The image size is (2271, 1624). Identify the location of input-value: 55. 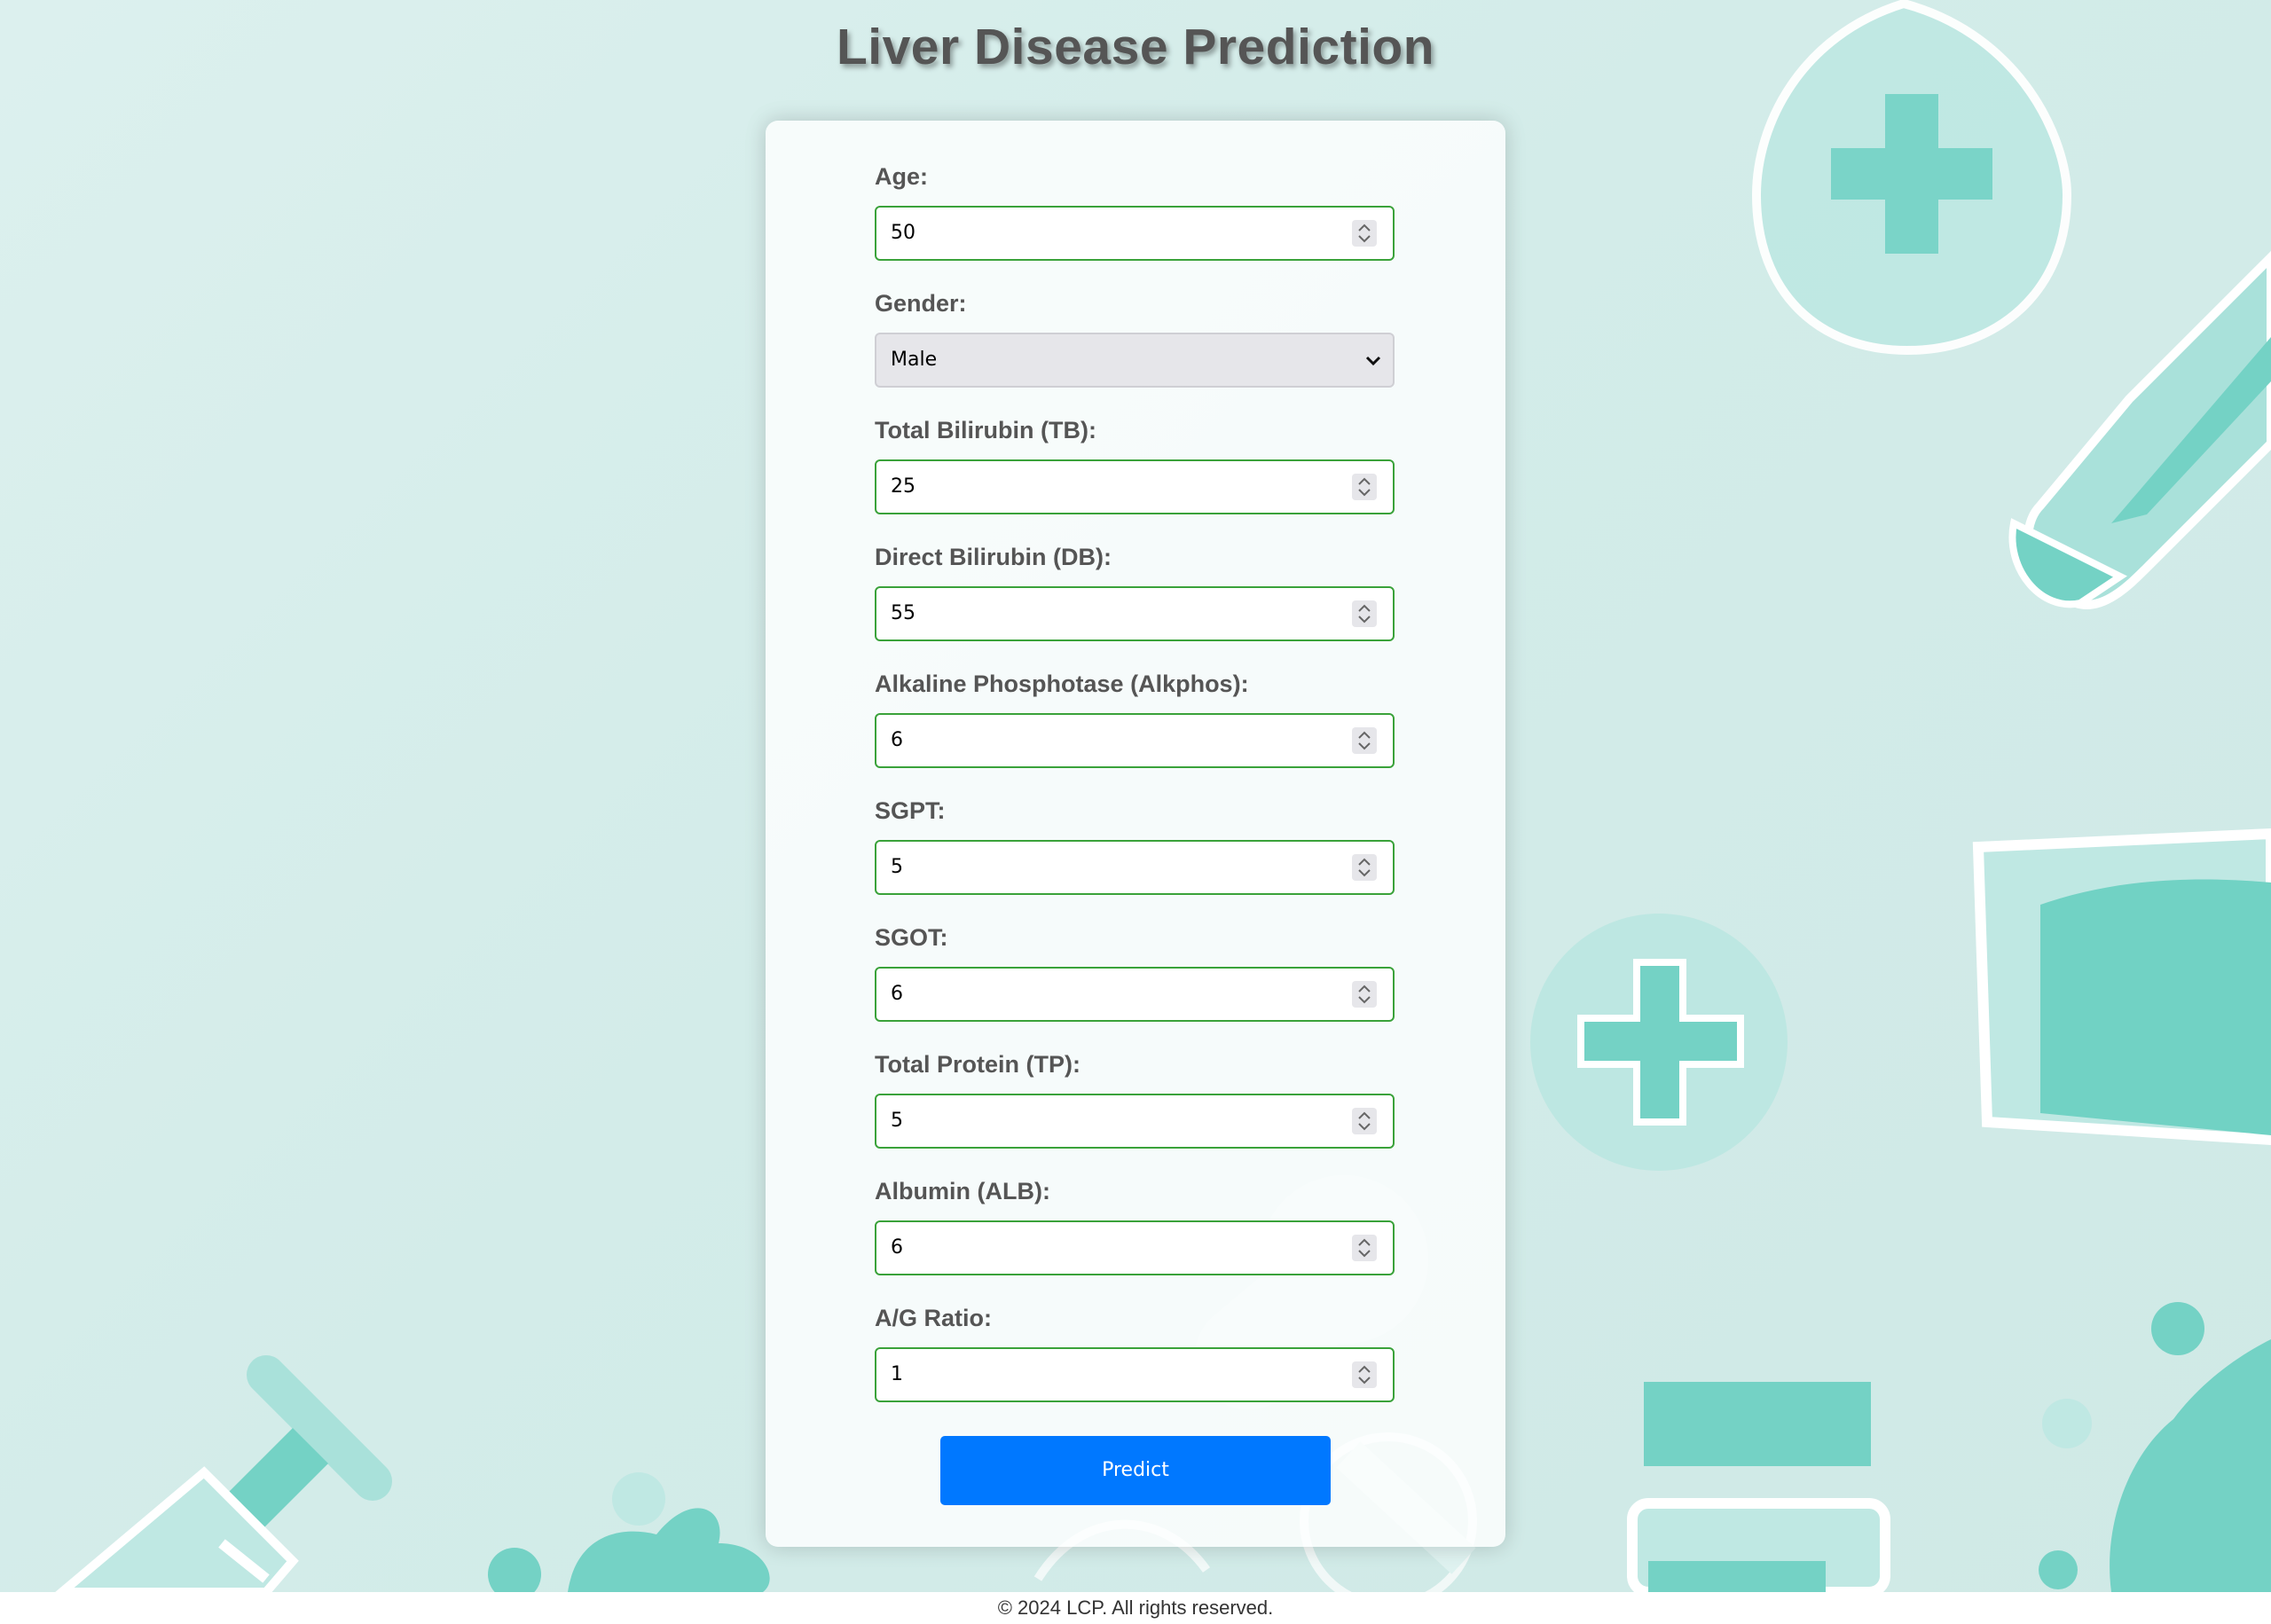
(903, 613).